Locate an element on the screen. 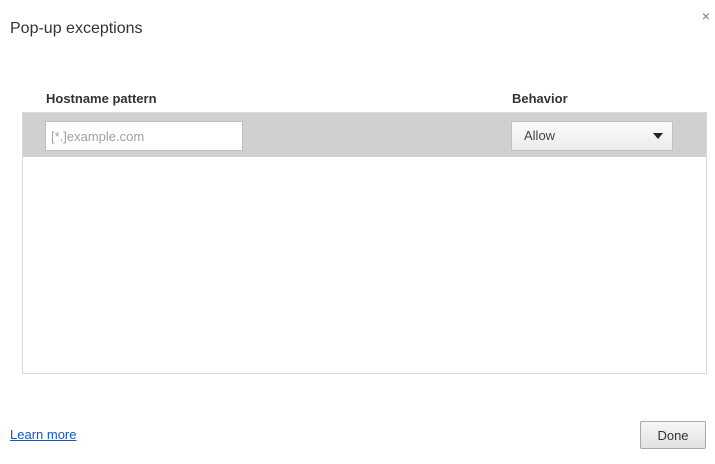 This screenshot has width=715, height=464. behavior-selected-value: Allow is located at coordinates (540, 135).